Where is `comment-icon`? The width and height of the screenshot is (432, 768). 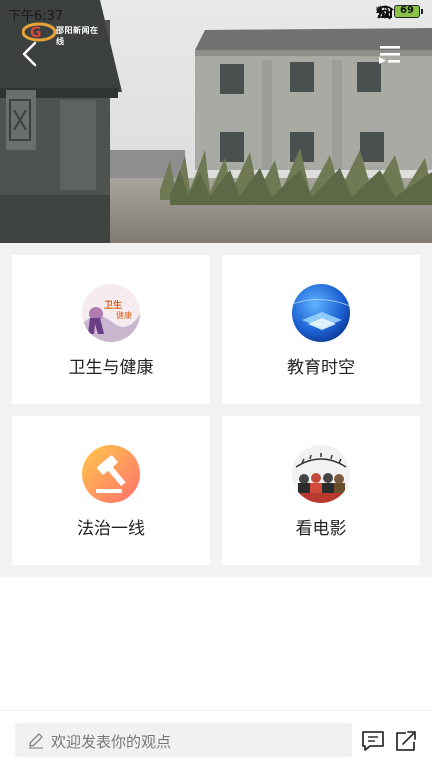 comment-icon is located at coordinates (373, 741).